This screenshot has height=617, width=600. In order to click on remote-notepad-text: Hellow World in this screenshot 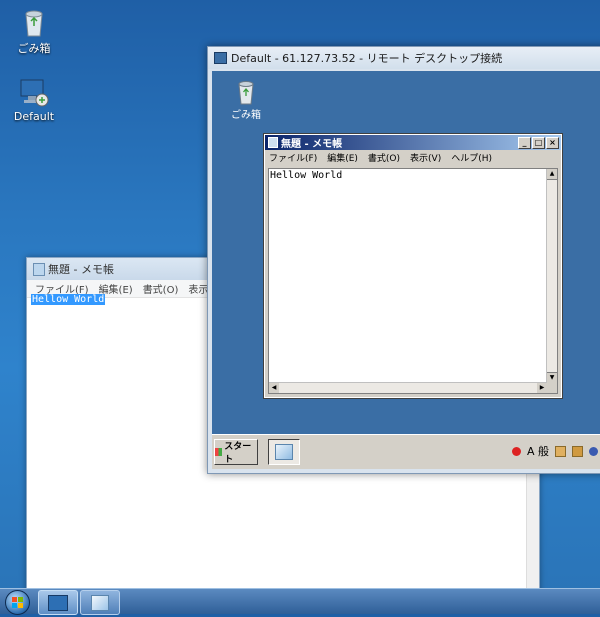, I will do `click(306, 175)`.